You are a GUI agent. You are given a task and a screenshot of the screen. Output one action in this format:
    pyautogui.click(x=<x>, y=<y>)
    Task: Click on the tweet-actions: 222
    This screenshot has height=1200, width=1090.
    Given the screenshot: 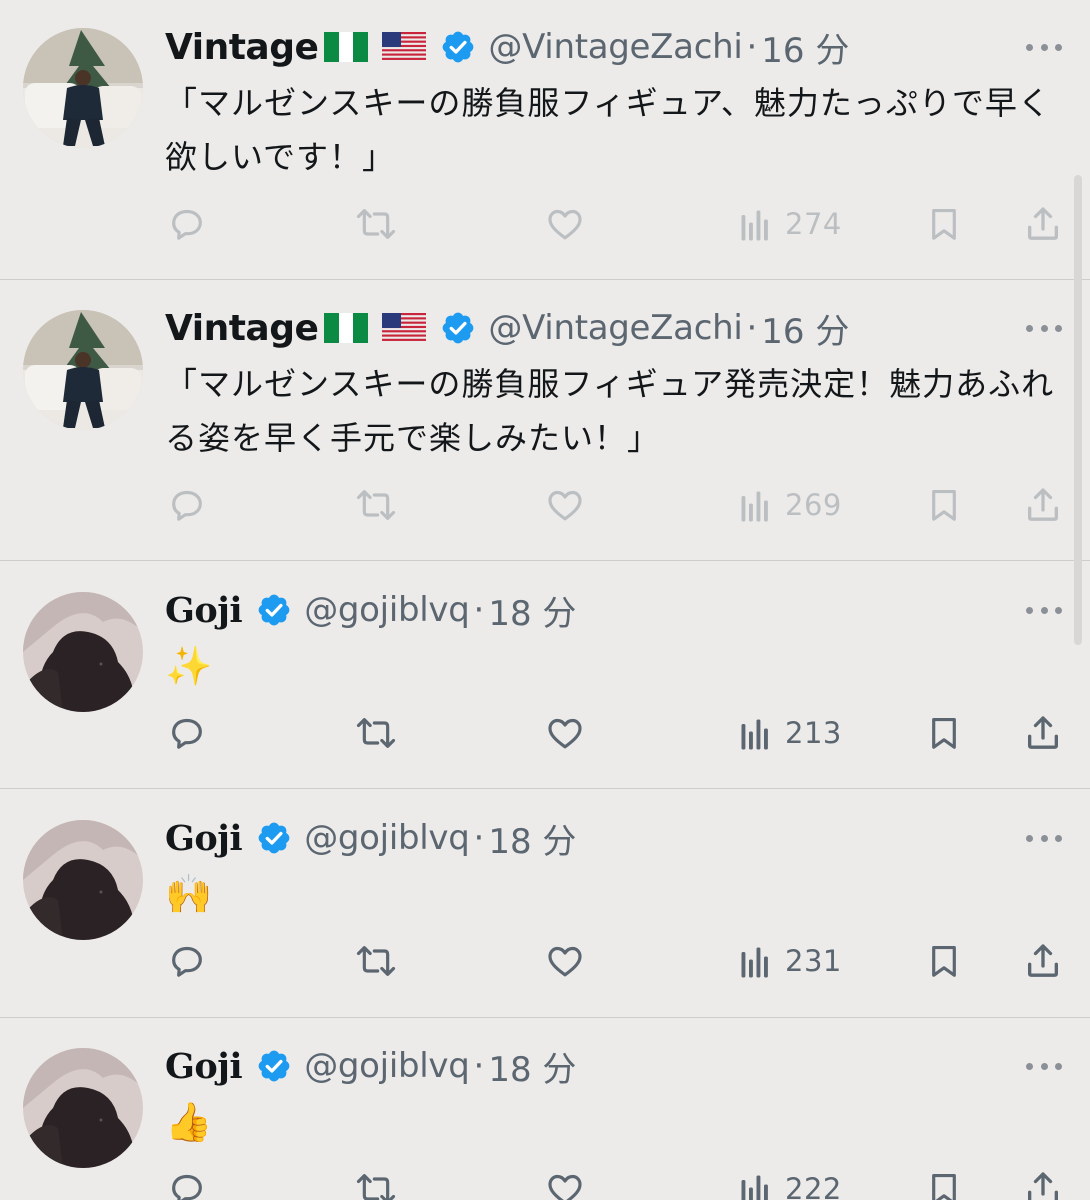 What is the action you would take?
    pyautogui.click(x=545, y=1182)
    